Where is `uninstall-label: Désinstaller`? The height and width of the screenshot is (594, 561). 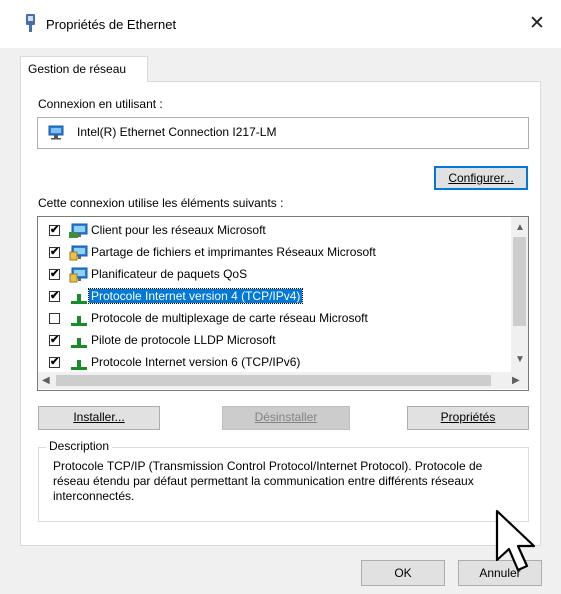
uninstall-label: Désinstaller is located at coordinates (286, 417).